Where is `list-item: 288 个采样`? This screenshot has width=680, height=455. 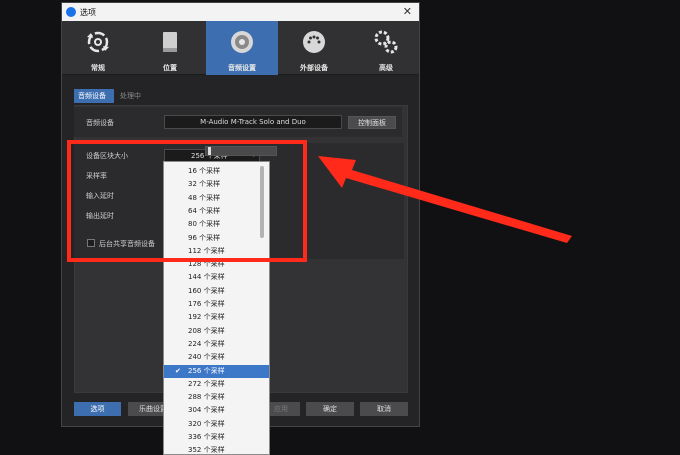 list-item: 288 个采样 is located at coordinates (216, 397).